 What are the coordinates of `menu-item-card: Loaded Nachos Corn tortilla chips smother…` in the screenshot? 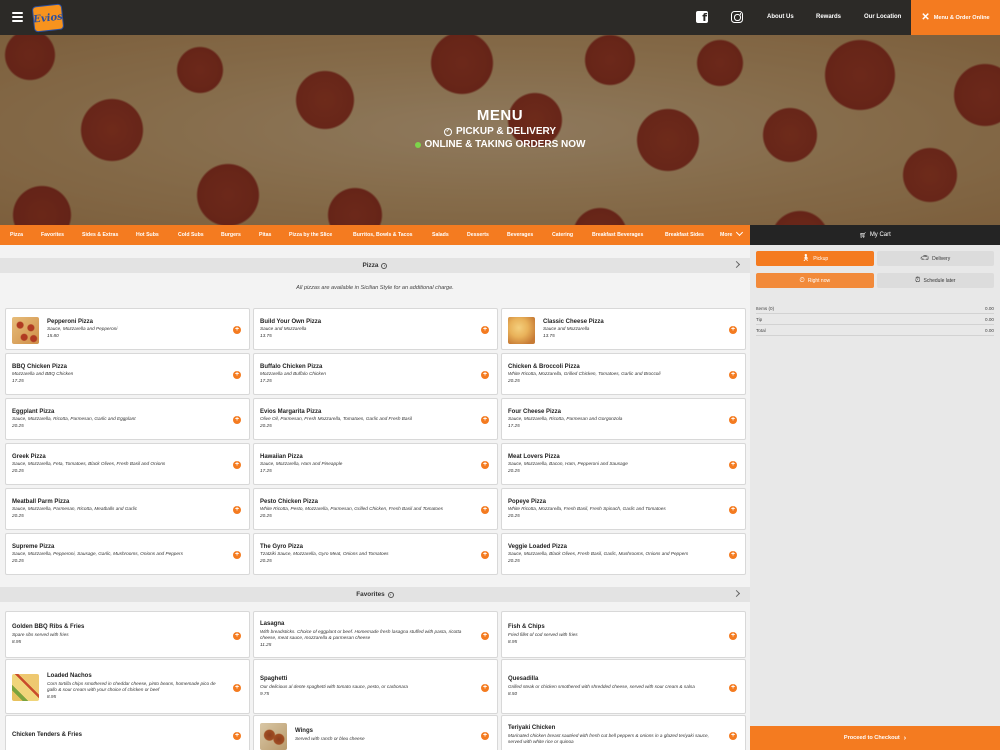 It's located at (127, 686).